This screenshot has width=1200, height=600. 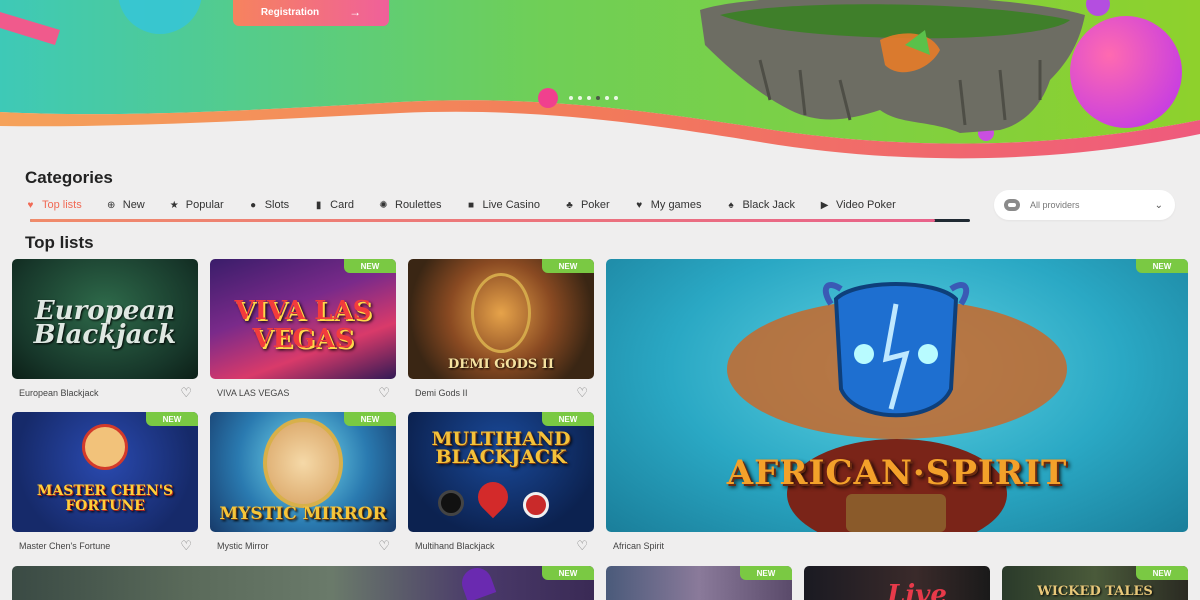 What do you see at coordinates (866, 205) in the screenshot?
I see `tab-label: Video Poker` at bounding box center [866, 205].